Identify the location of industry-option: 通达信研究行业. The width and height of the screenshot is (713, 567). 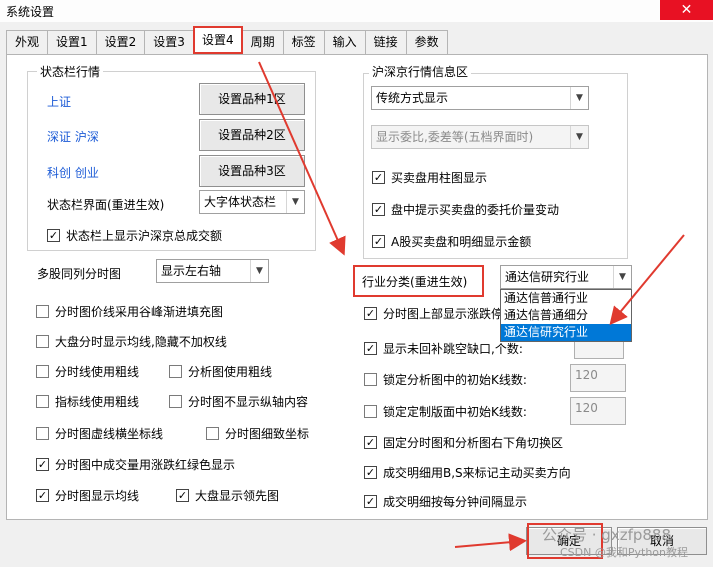
(566, 332).